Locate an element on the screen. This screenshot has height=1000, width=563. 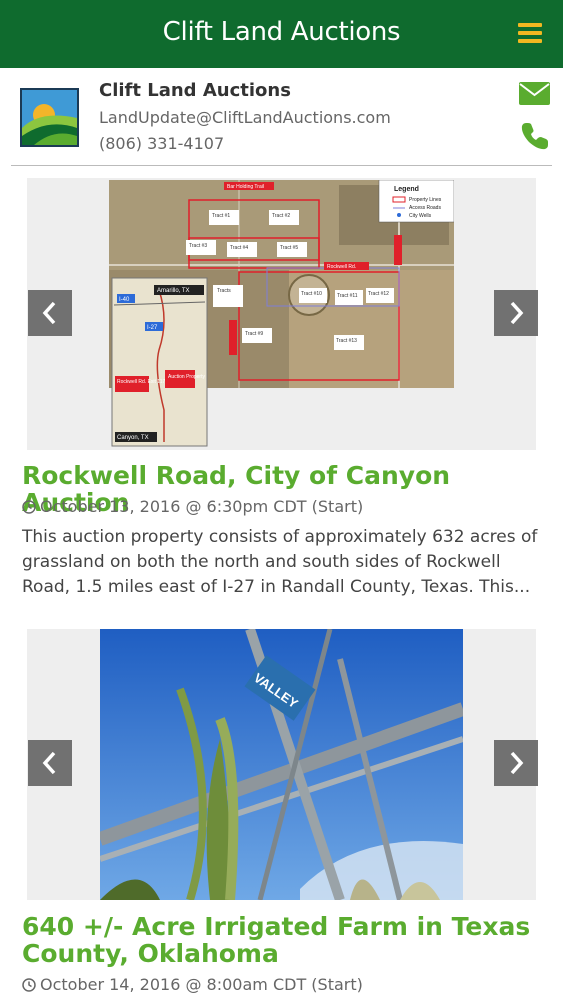
app-title: Clift Land Auctions is located at coordinates (281, 32).